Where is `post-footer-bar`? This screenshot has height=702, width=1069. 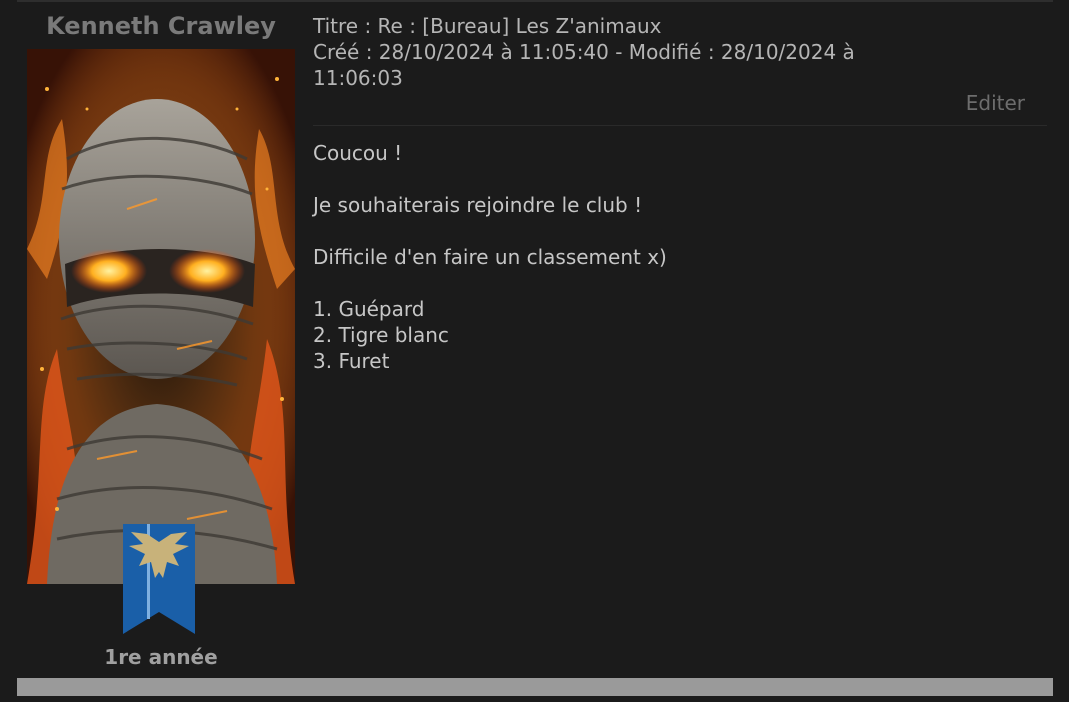
post-footer-bar is located at coordinates (535, 687).